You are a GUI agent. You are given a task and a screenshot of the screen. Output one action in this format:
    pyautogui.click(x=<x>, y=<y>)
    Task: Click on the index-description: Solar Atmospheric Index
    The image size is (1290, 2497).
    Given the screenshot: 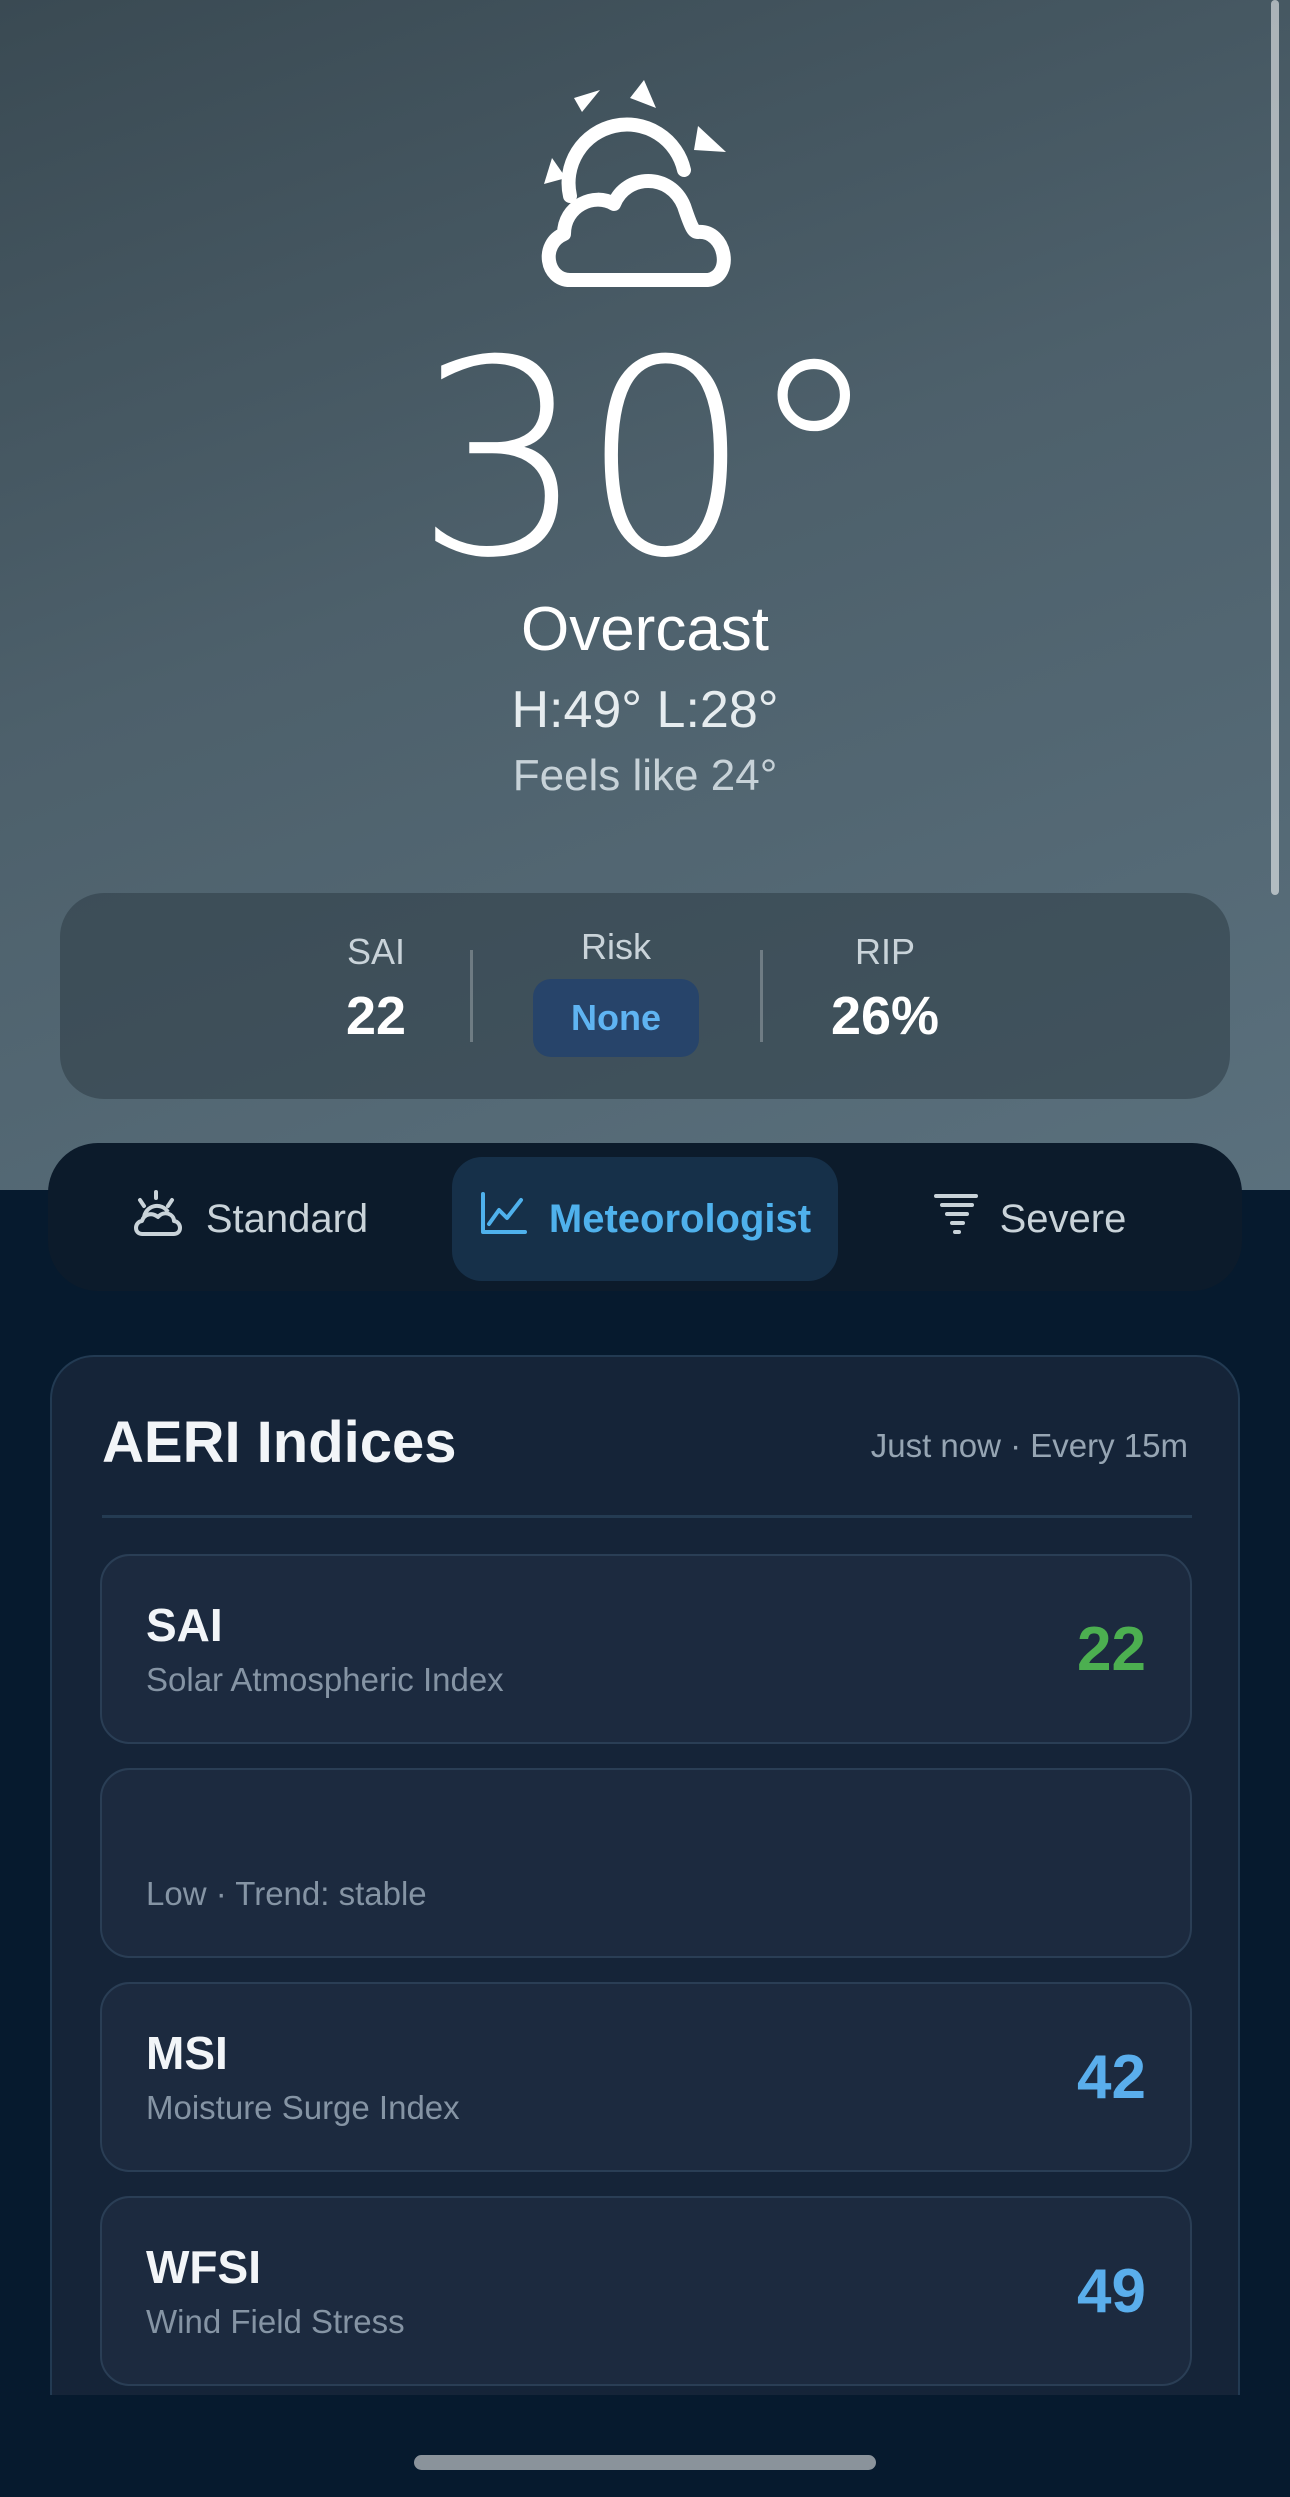 What is the action you would take?
    pyautogui.click(x=325, y=1679)
    